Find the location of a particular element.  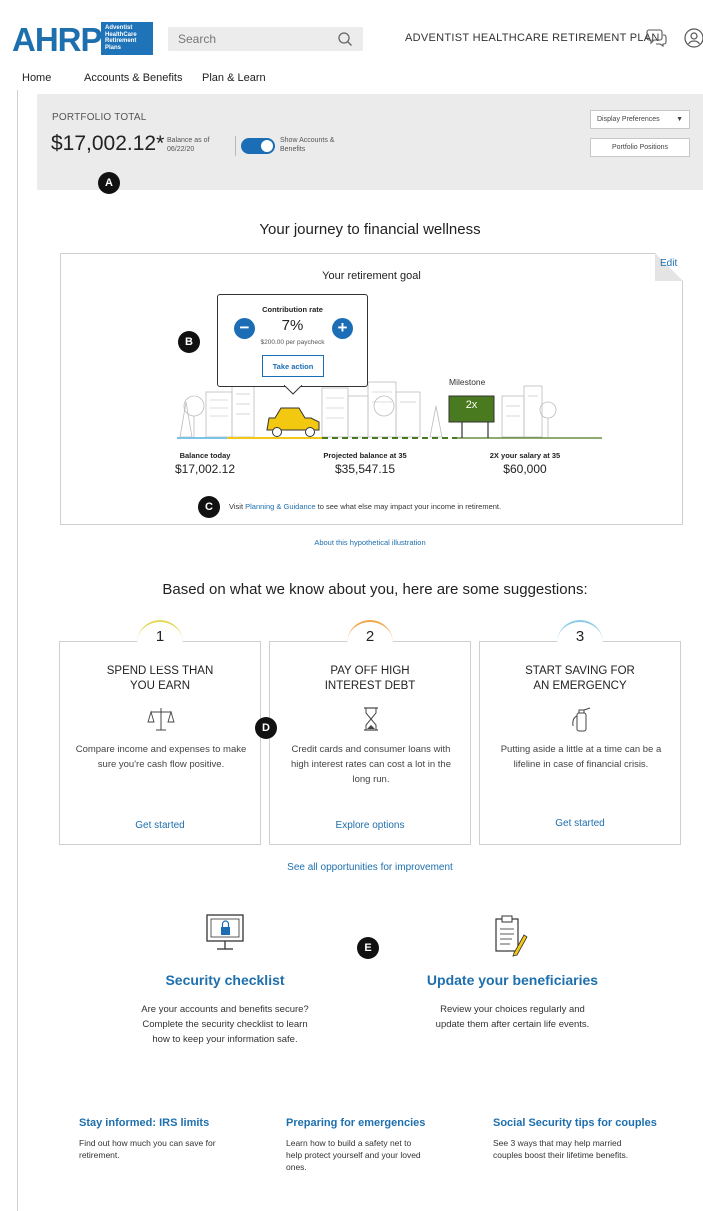

edit-goal-link: Edit is located at coordinates (668, 263).